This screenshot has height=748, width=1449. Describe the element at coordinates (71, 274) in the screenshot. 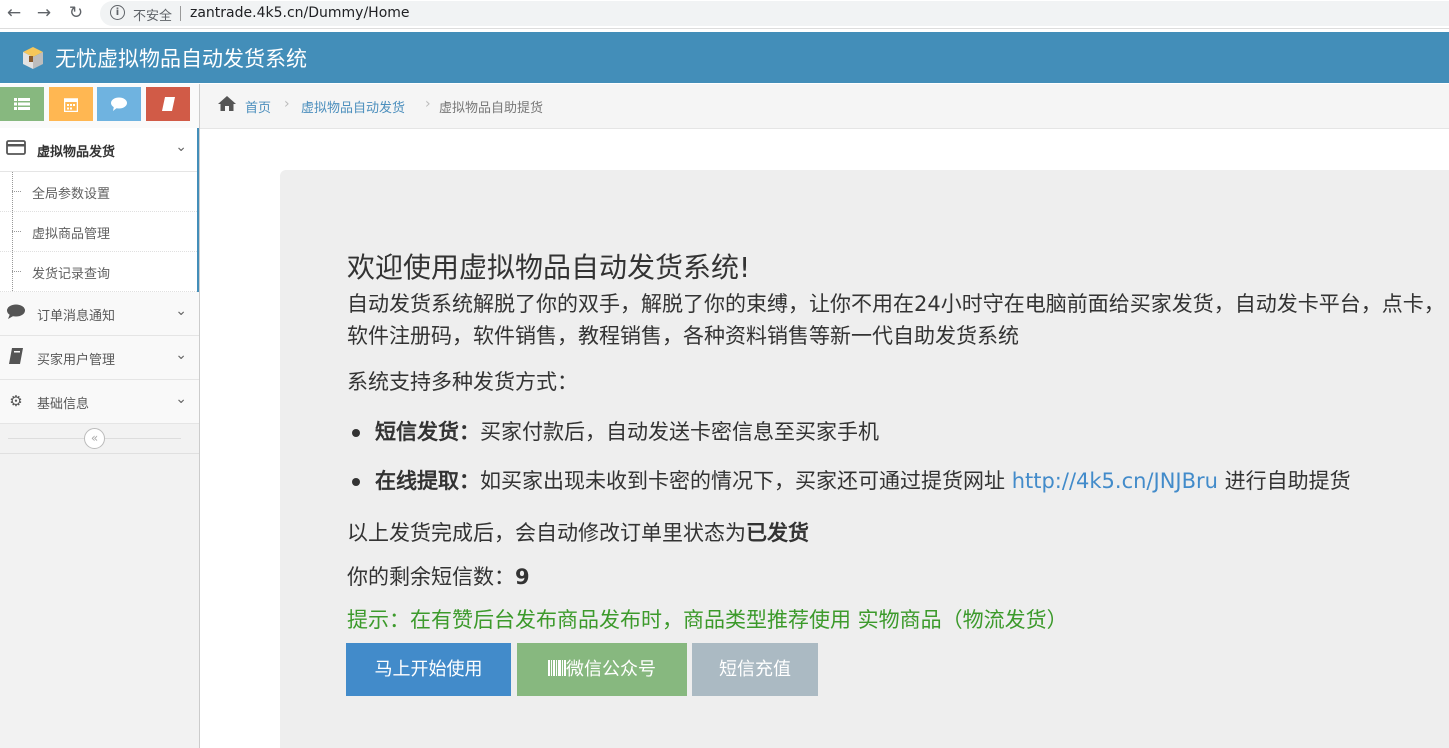

I see `submenu-label: 发货记录查询` at that location.